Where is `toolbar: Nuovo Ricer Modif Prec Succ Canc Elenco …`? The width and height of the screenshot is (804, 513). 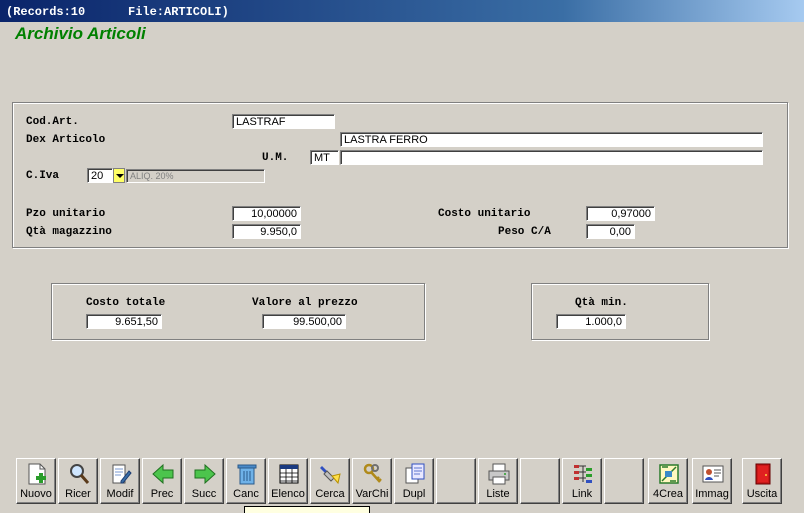
toolbar: Nuovo Ricer Modif Prec Succ Canc Elenco … is located at coordinates (406, 482).